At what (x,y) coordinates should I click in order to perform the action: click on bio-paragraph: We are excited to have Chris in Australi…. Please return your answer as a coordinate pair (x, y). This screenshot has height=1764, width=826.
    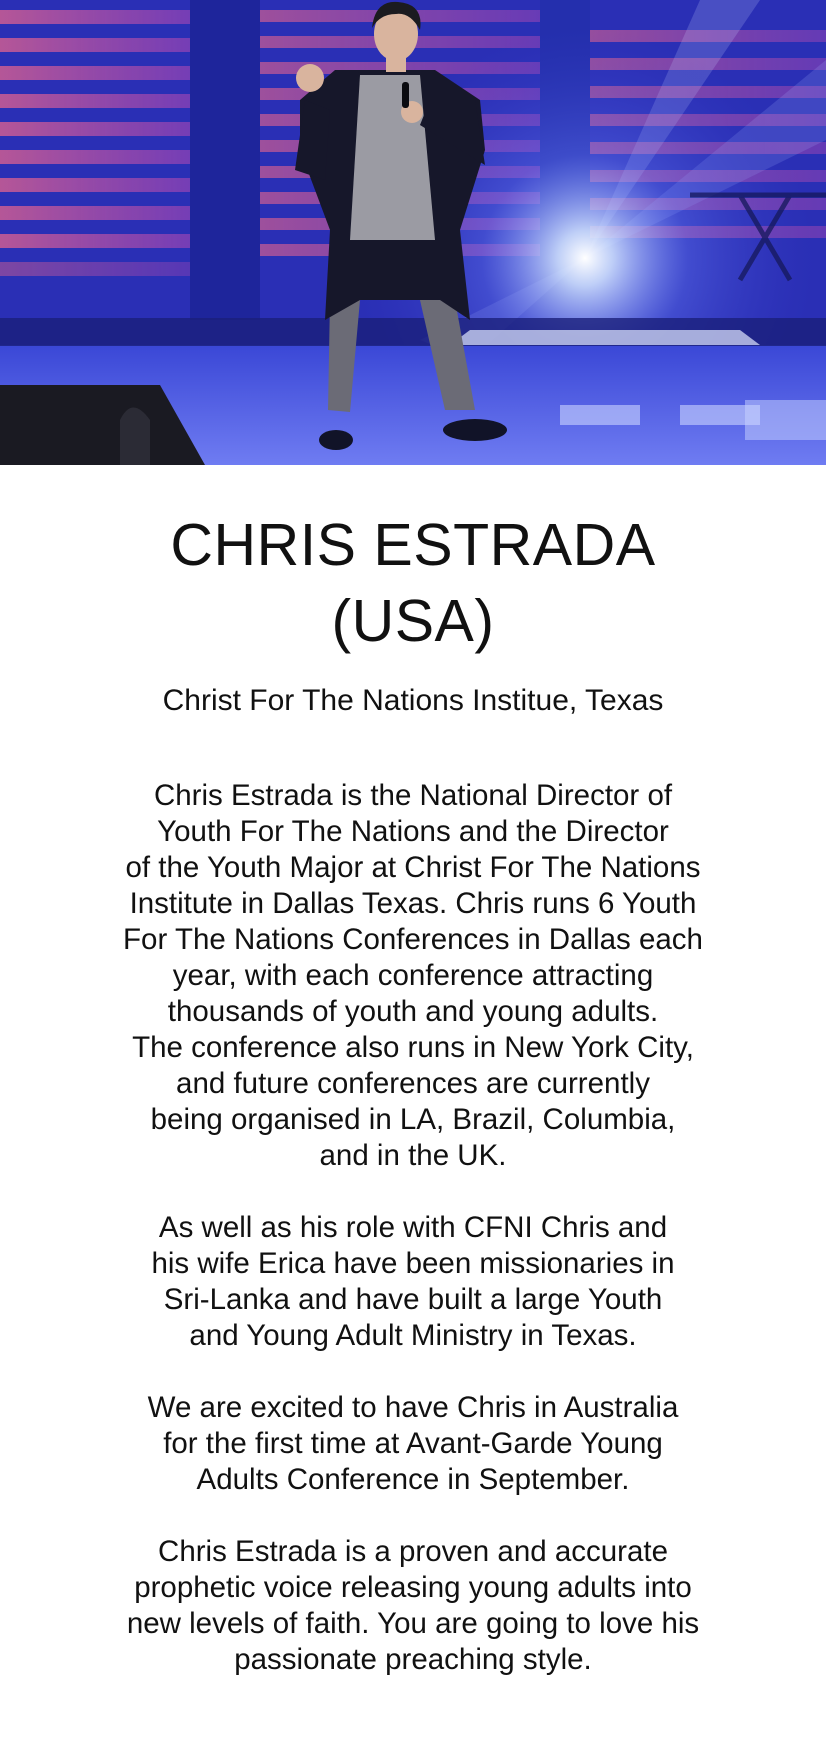
    Looking at the image, I should click on (413, 1443).